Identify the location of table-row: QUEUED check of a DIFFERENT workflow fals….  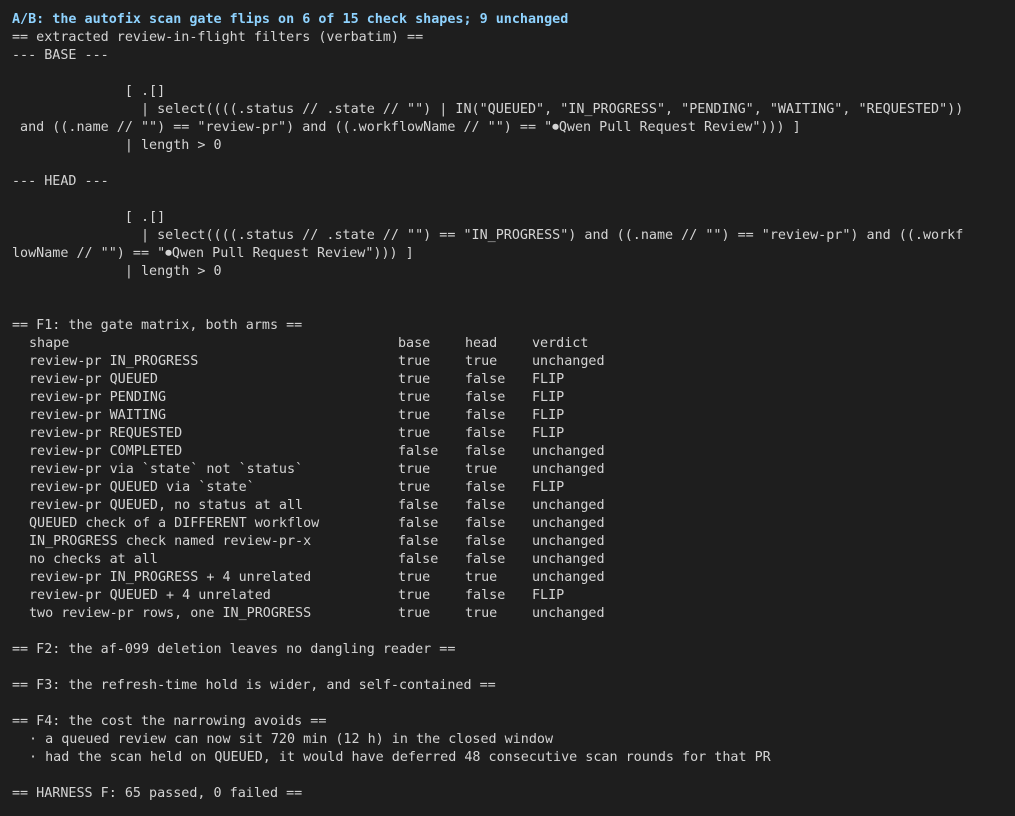
(513, 524).